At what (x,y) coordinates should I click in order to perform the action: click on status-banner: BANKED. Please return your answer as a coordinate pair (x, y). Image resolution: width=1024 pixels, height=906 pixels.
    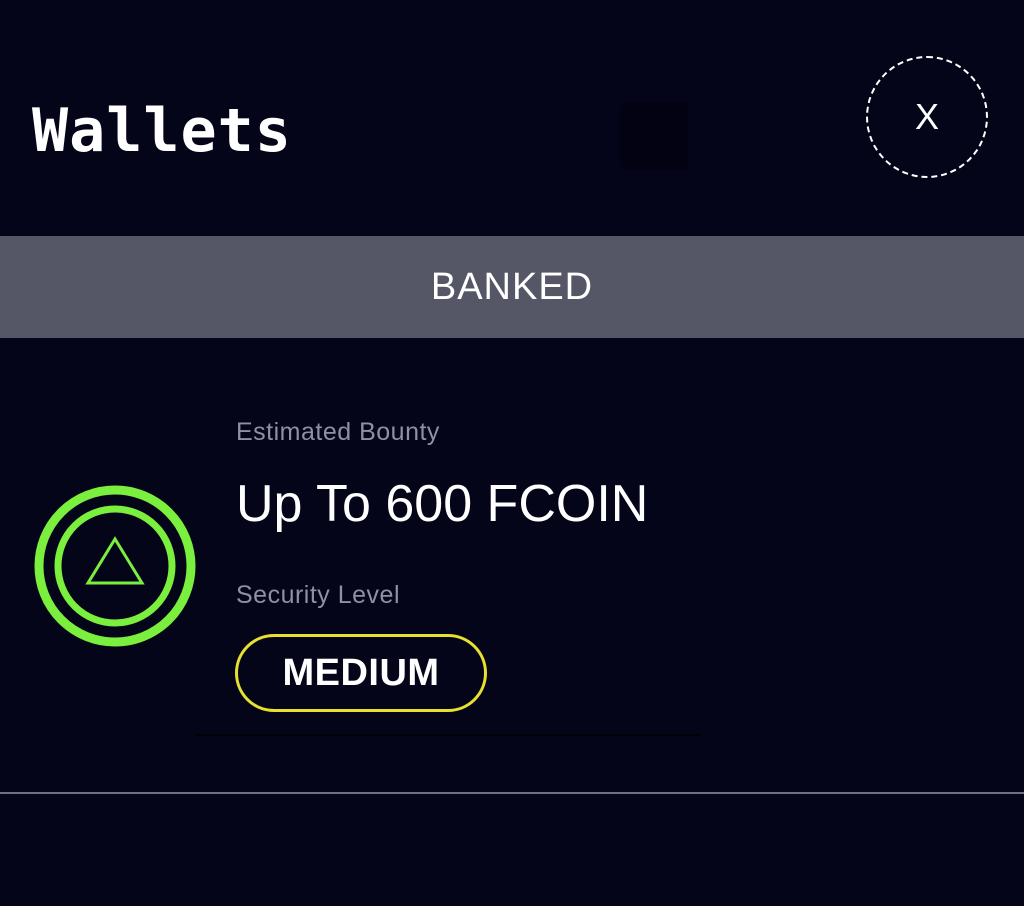
    Looking at the image, I should click on (512, 287).